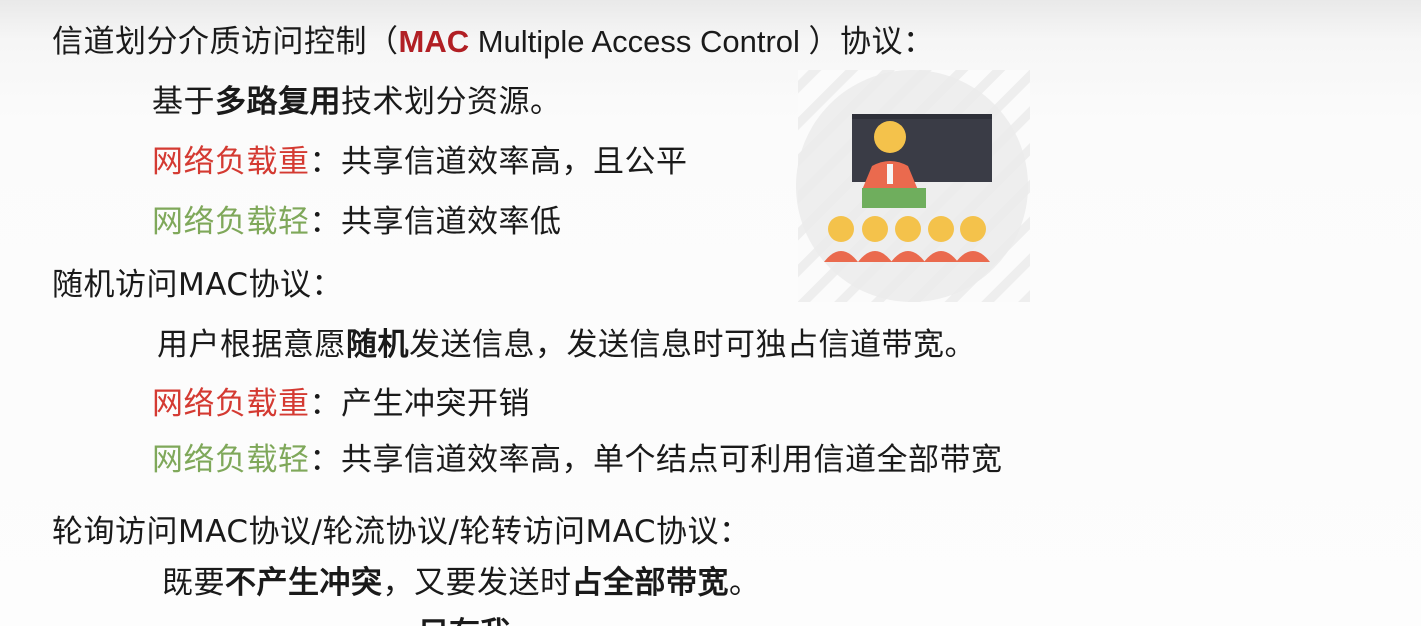  Describe the element at coordinates (639, 41) in the screenshot. I see `mac-fullname: Multiple Access Control` at that location.